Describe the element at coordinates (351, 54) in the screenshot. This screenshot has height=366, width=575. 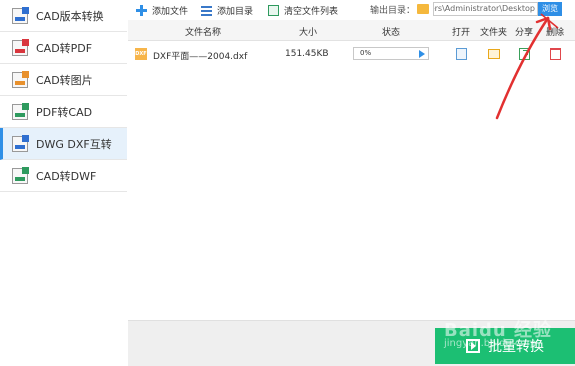
I see `table-row: DXF DXF平面——2004.dxf 151.45KB 0%` at that location.